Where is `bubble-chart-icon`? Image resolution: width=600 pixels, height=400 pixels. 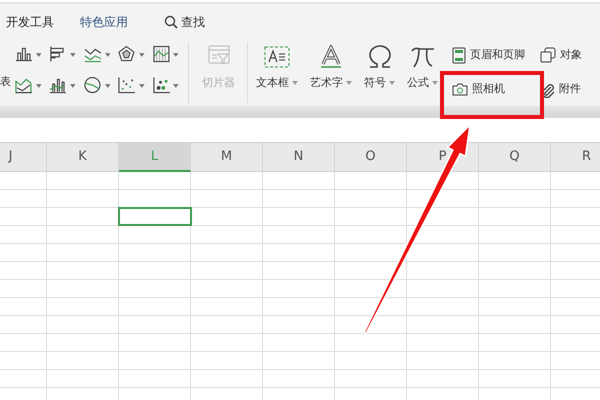 bubble-chart-icon is located at coordinates (161, 85).